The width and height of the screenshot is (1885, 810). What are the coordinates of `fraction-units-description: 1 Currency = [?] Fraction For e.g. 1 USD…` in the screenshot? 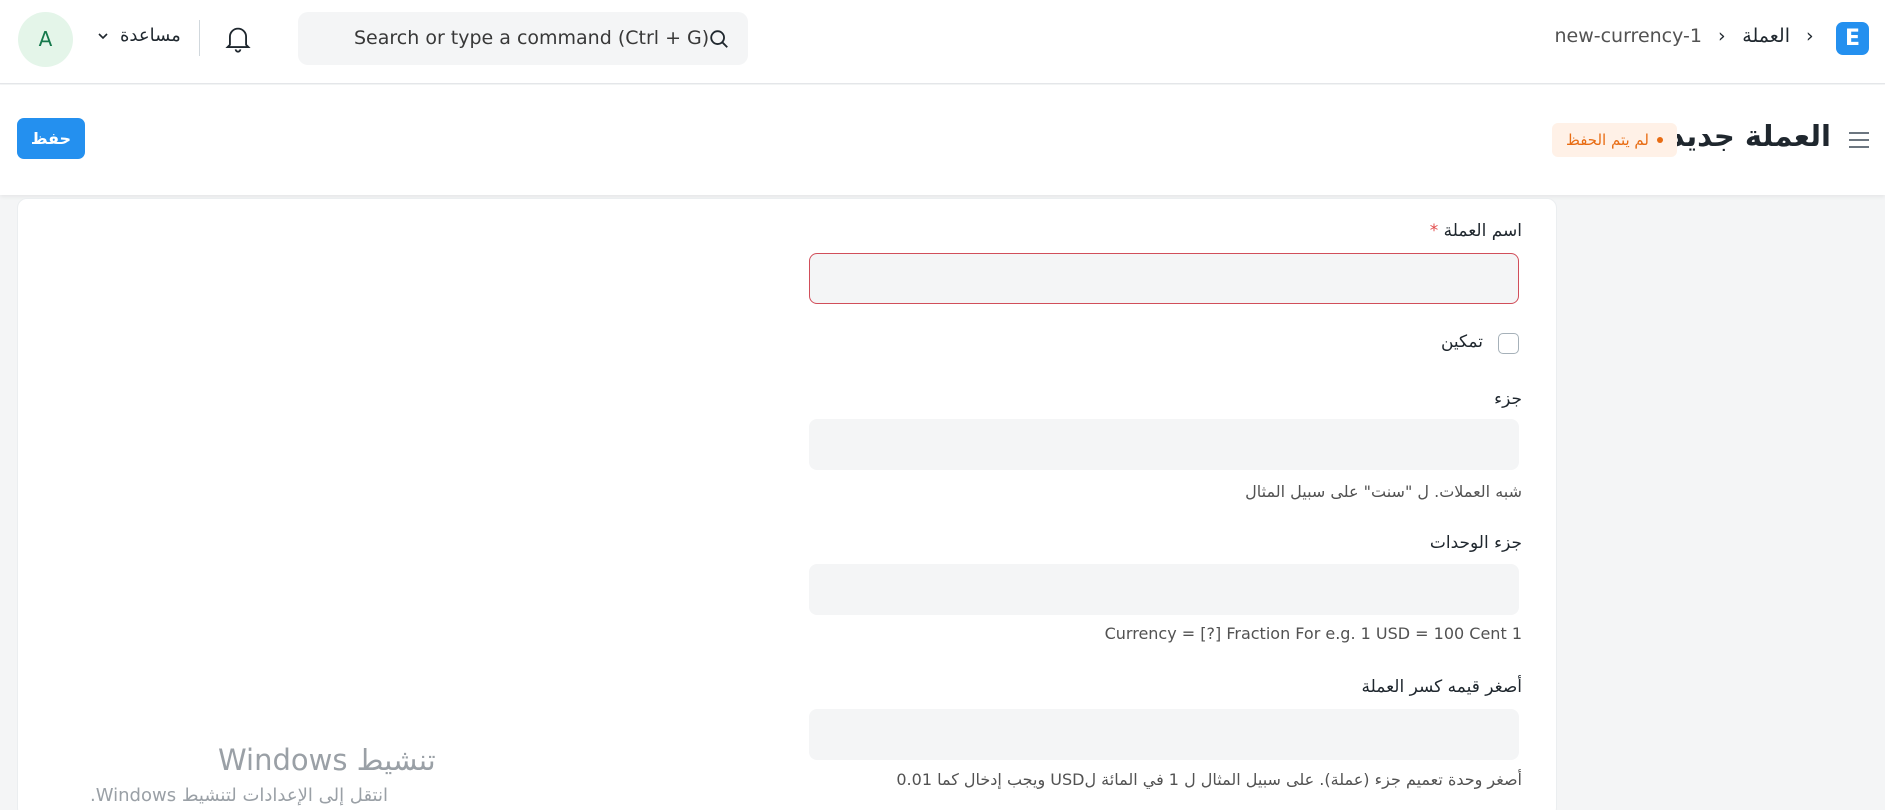 It's located at (1313, 633).